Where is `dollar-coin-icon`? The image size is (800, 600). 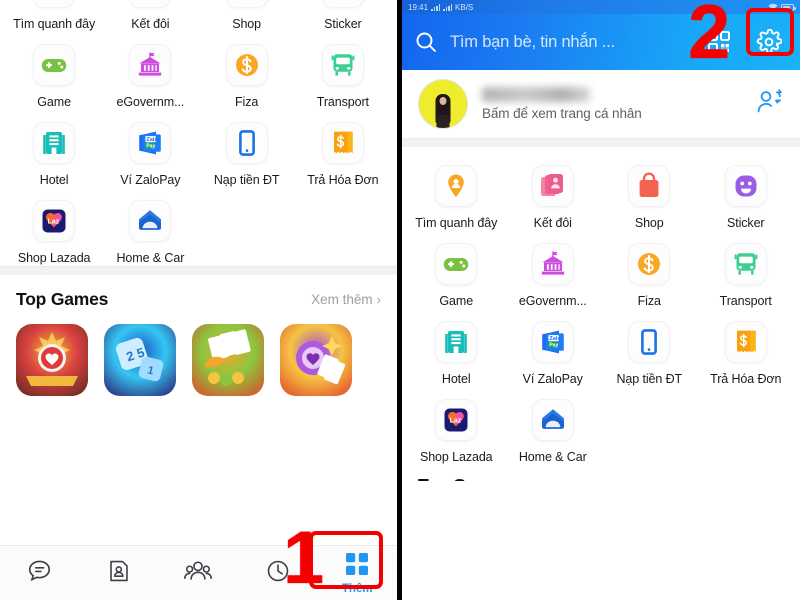 dollar-coin-icon is located at coordinates (649, 264).